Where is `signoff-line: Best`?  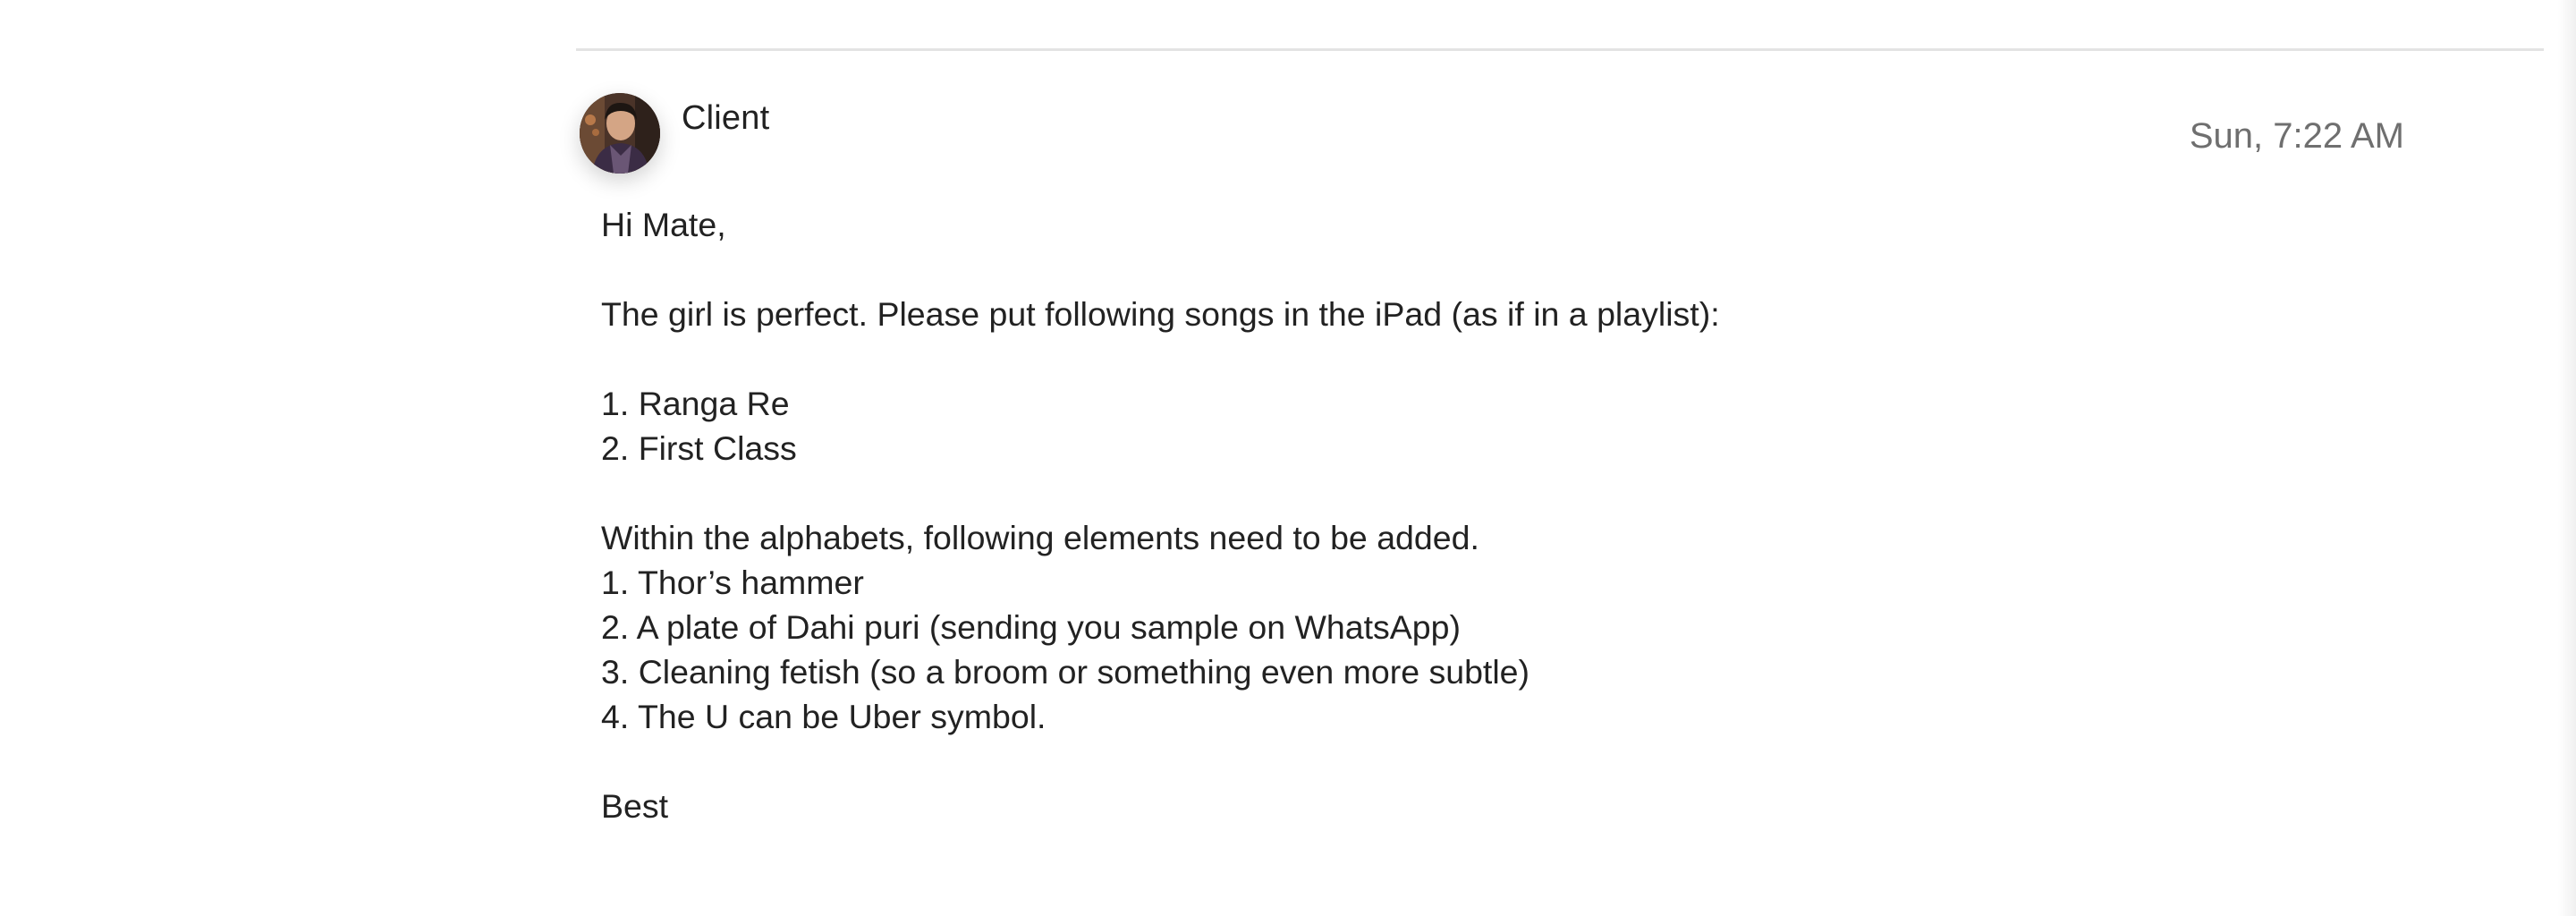
signoff-line: Best is located at coordinates (635, 806).